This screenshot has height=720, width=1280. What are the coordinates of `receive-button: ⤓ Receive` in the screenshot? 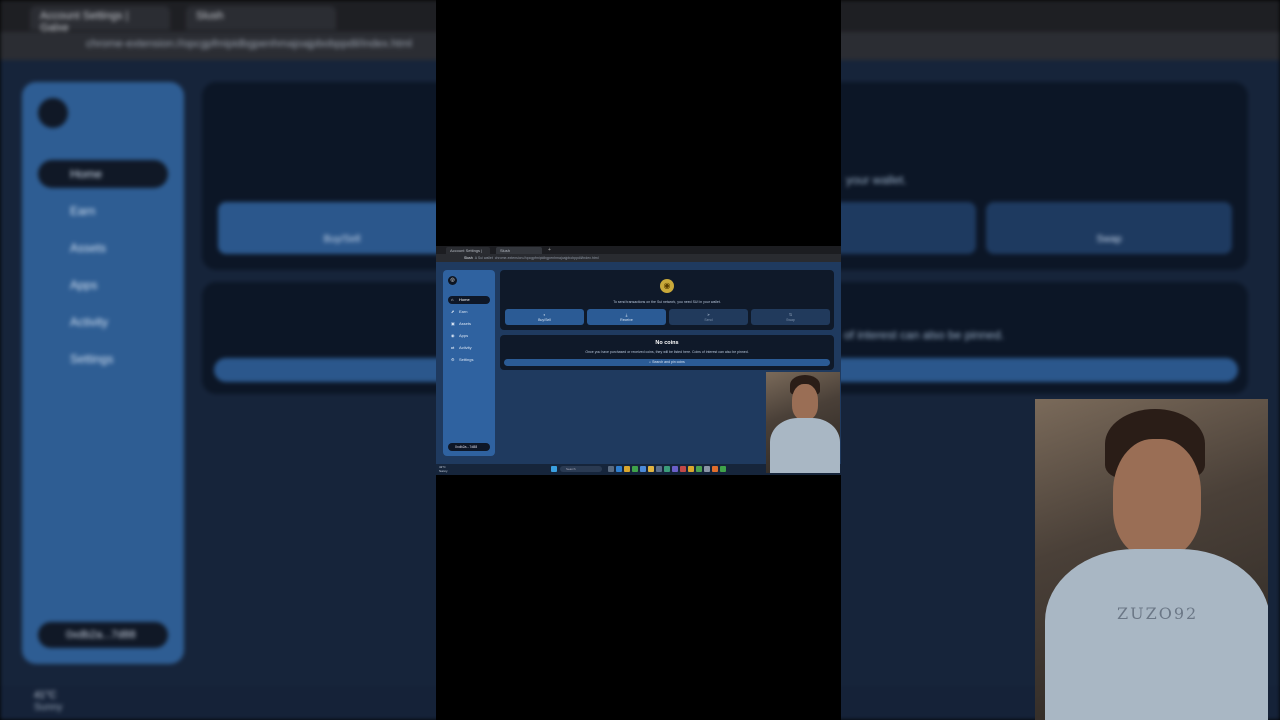 It's located at (626, 317).